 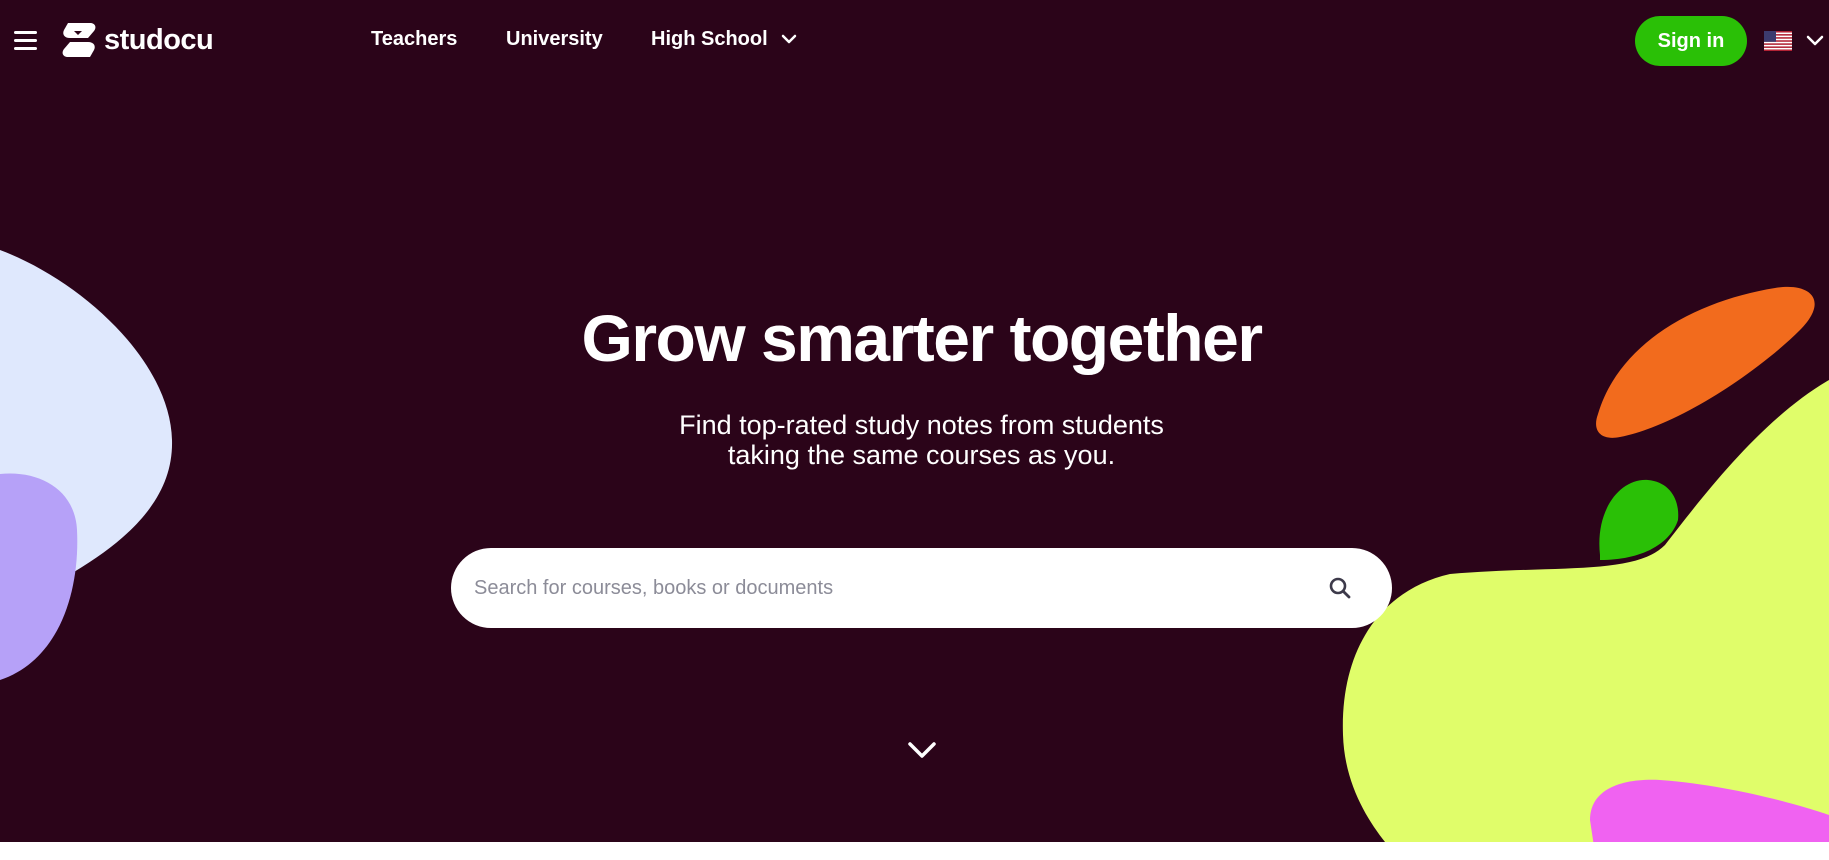 What do you see at coordinates (921, 425) in the screenshot?
I see `hero-subtitle-line-1: Find top-rated study notes from students` at bounding box center [921, 425].